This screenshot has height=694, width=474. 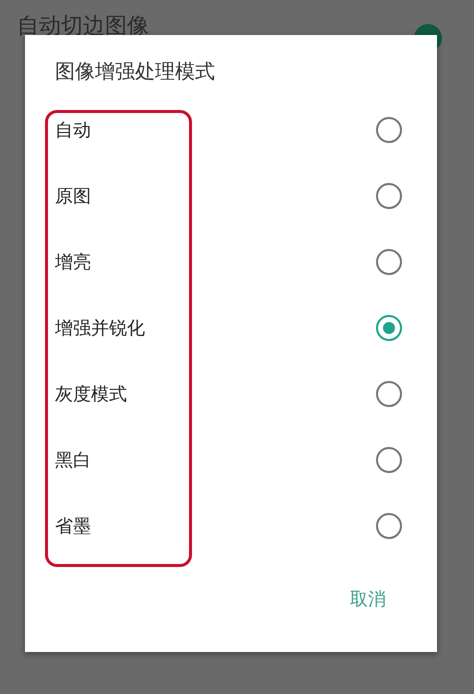 What do you see at coordinates (73, 460) in the screenshot?
I see `option-label: 黑白` at bounding box center [73, 460].